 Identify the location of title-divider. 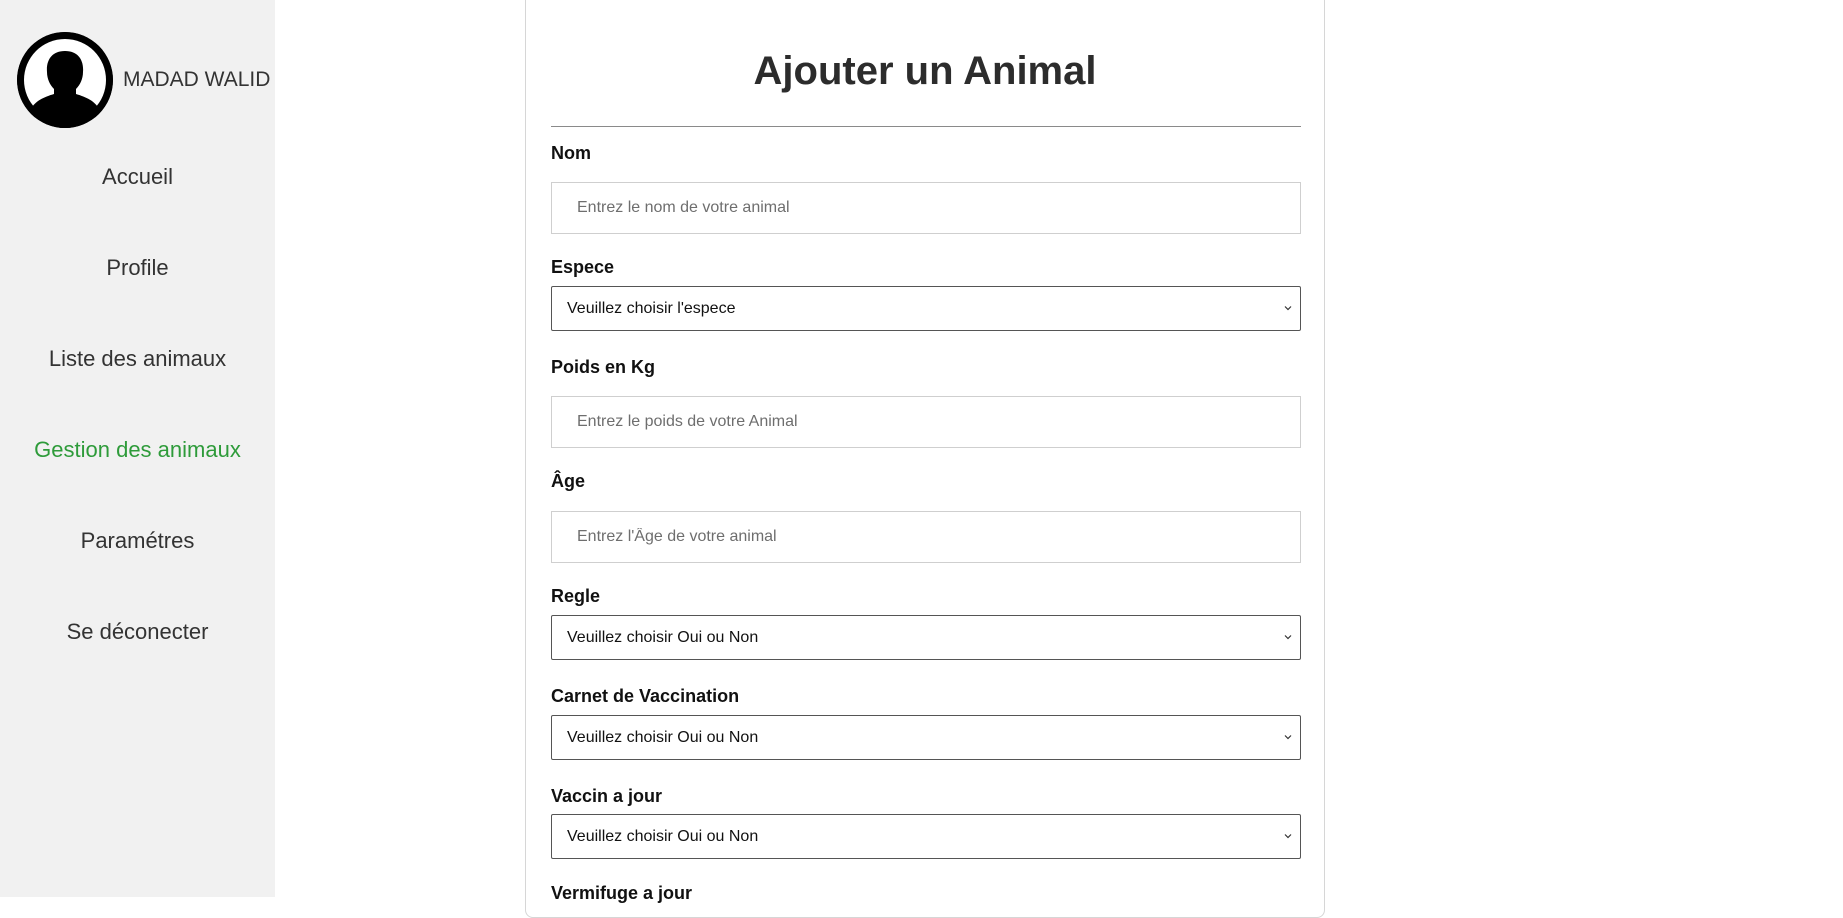
(926, 126).